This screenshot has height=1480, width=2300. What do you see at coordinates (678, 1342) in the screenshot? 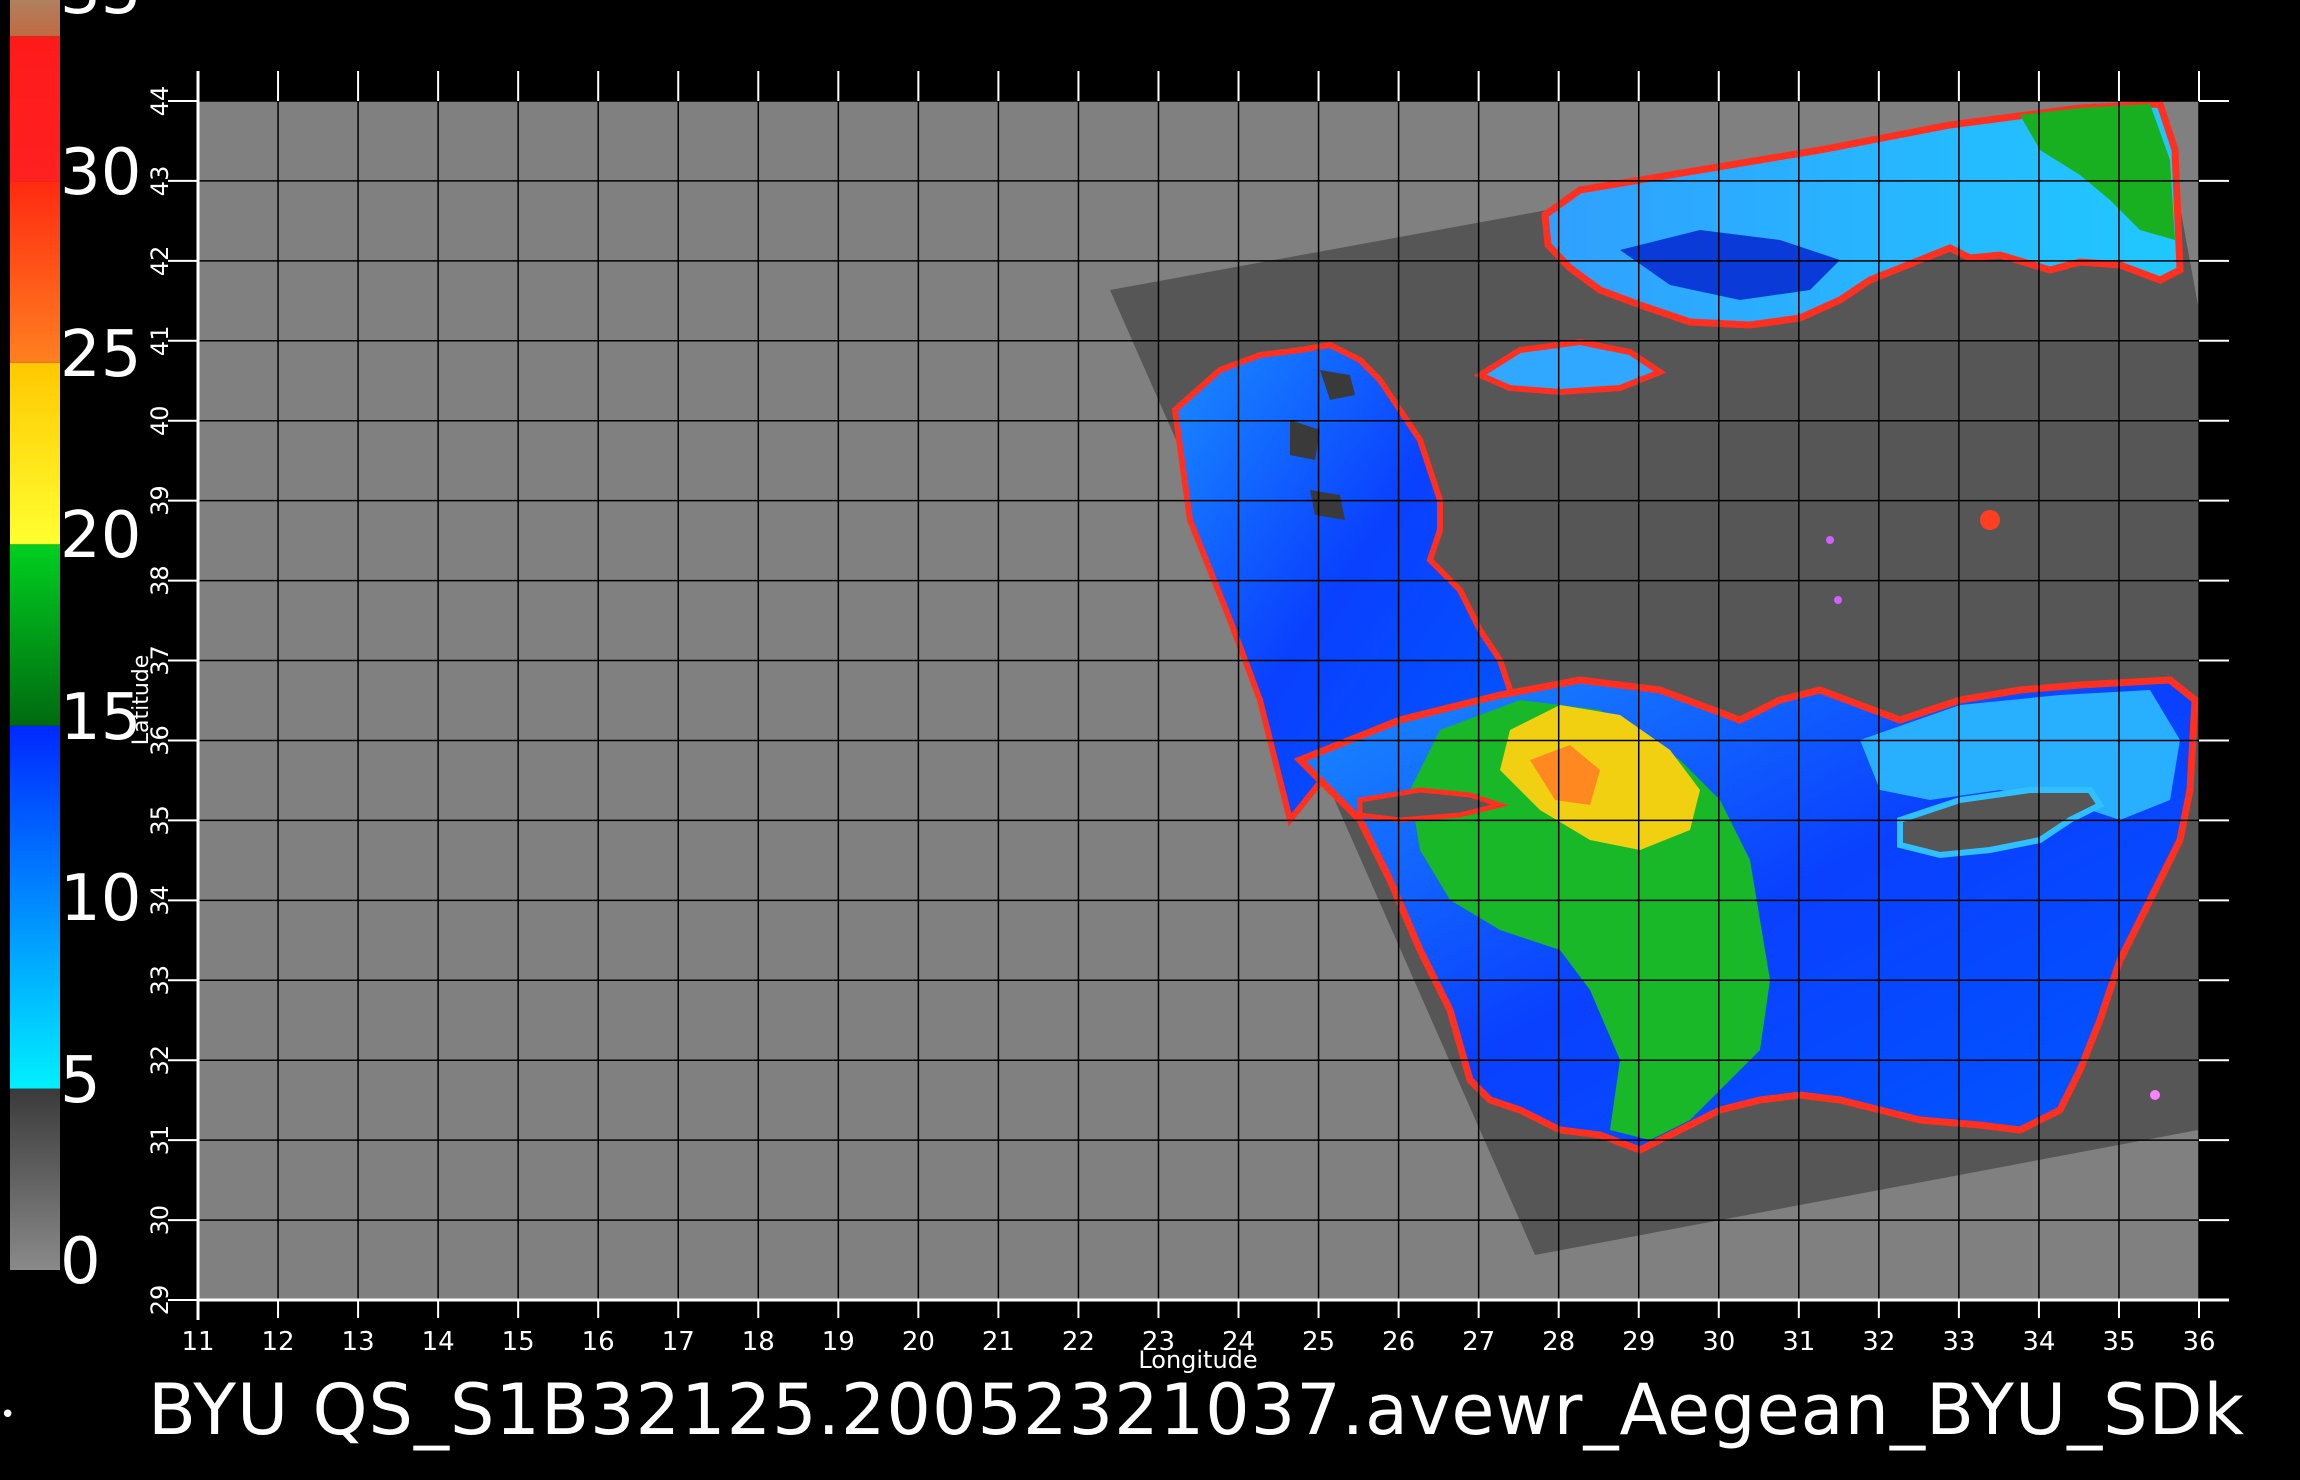
I see `x-tick-label: 17` at bounding box center [678, 1342].